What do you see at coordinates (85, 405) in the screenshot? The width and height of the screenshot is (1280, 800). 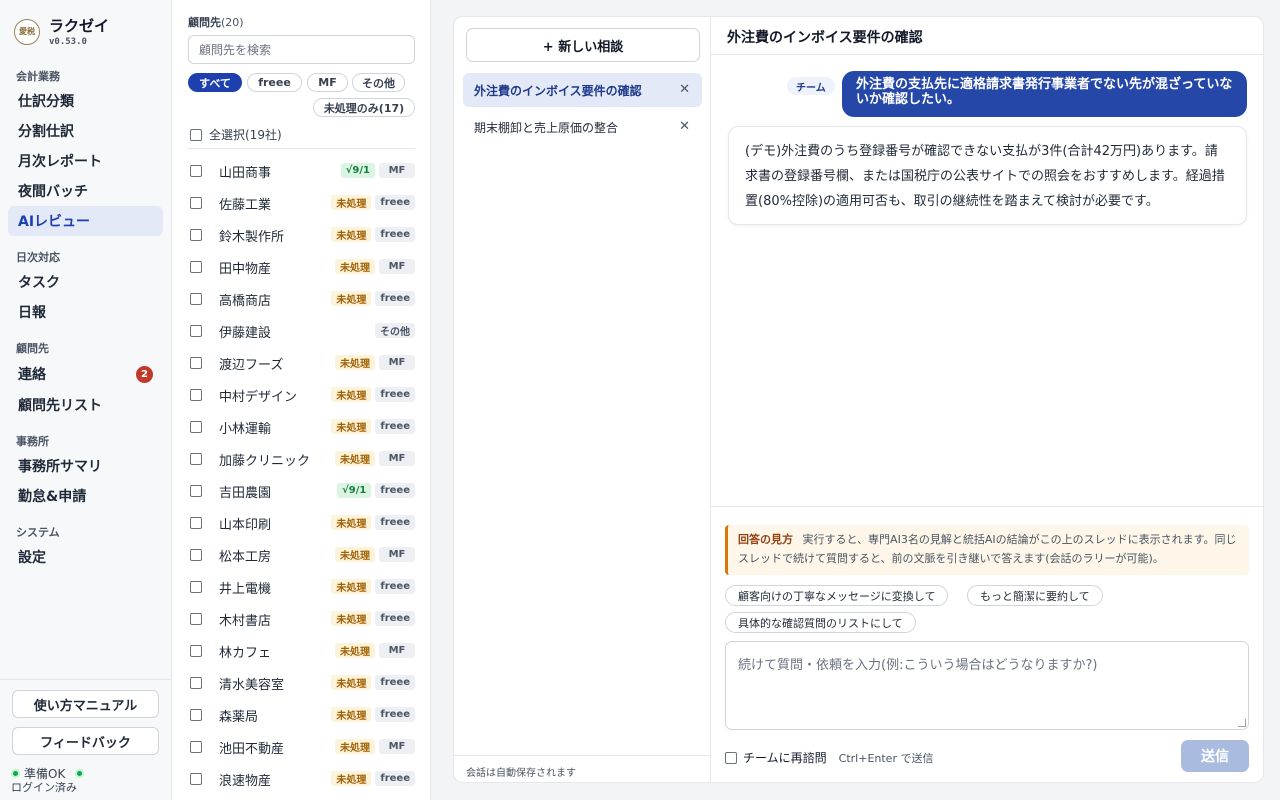 I see `nav-item-client-list: 顧問先リスト` at bounding box center [85, 405].